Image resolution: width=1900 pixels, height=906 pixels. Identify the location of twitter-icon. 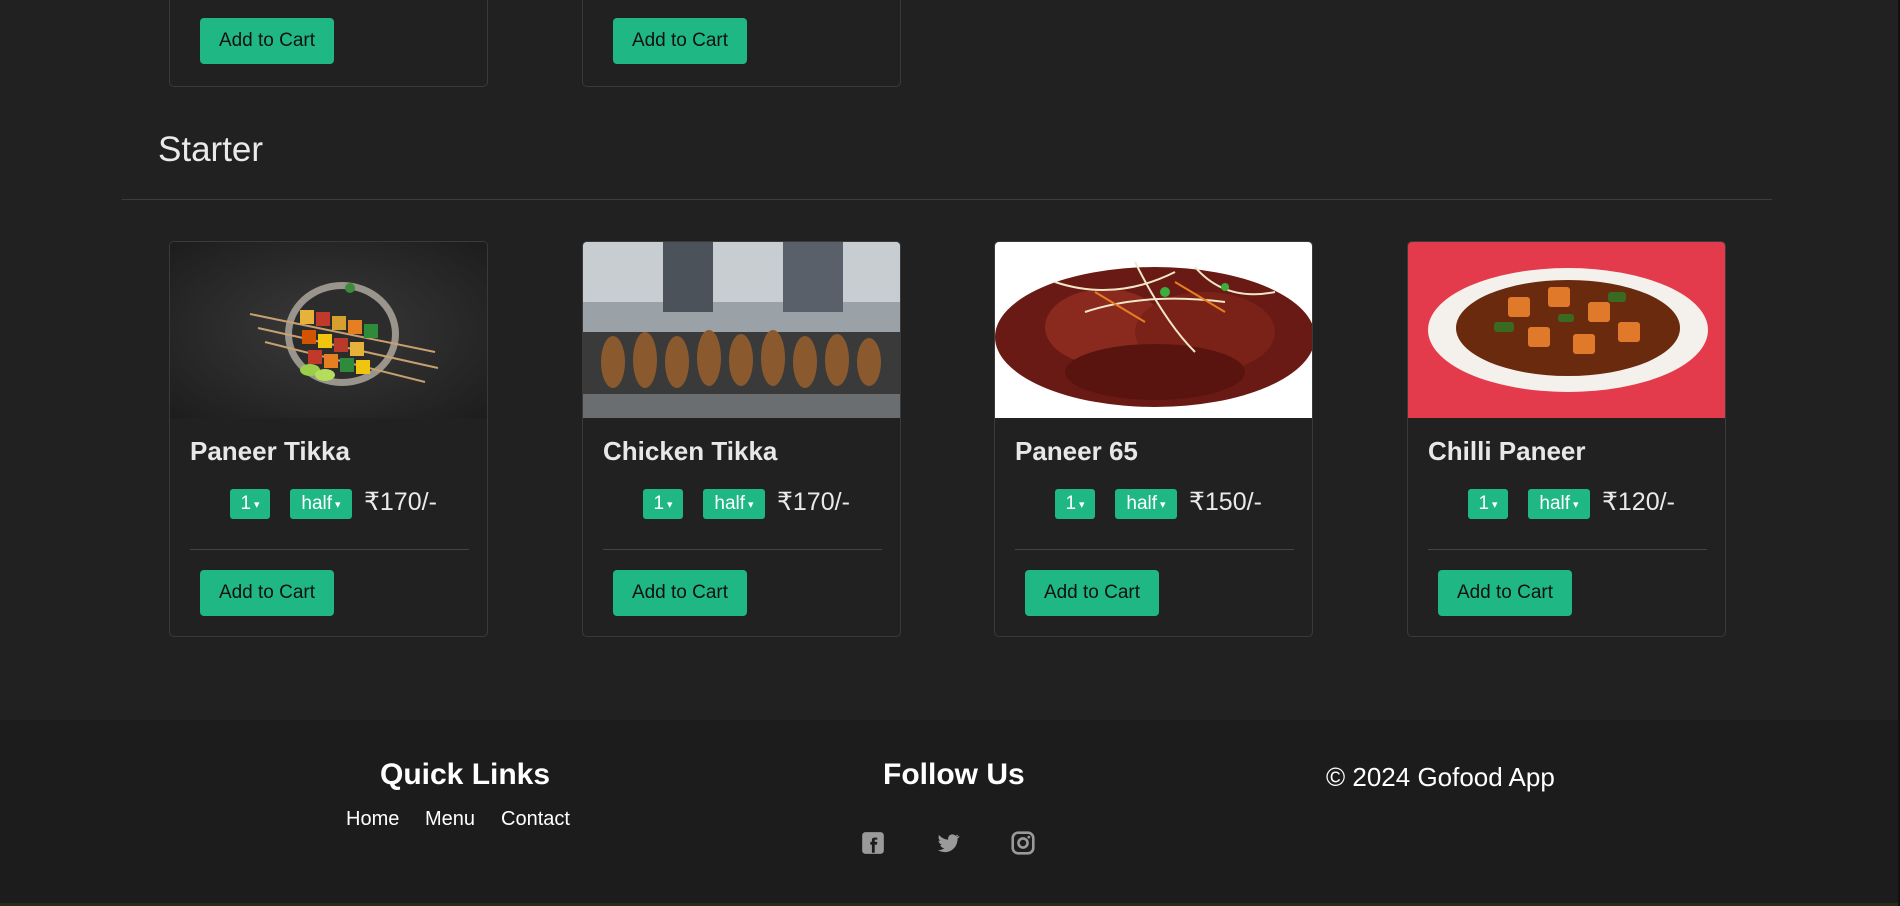
(948, 843).